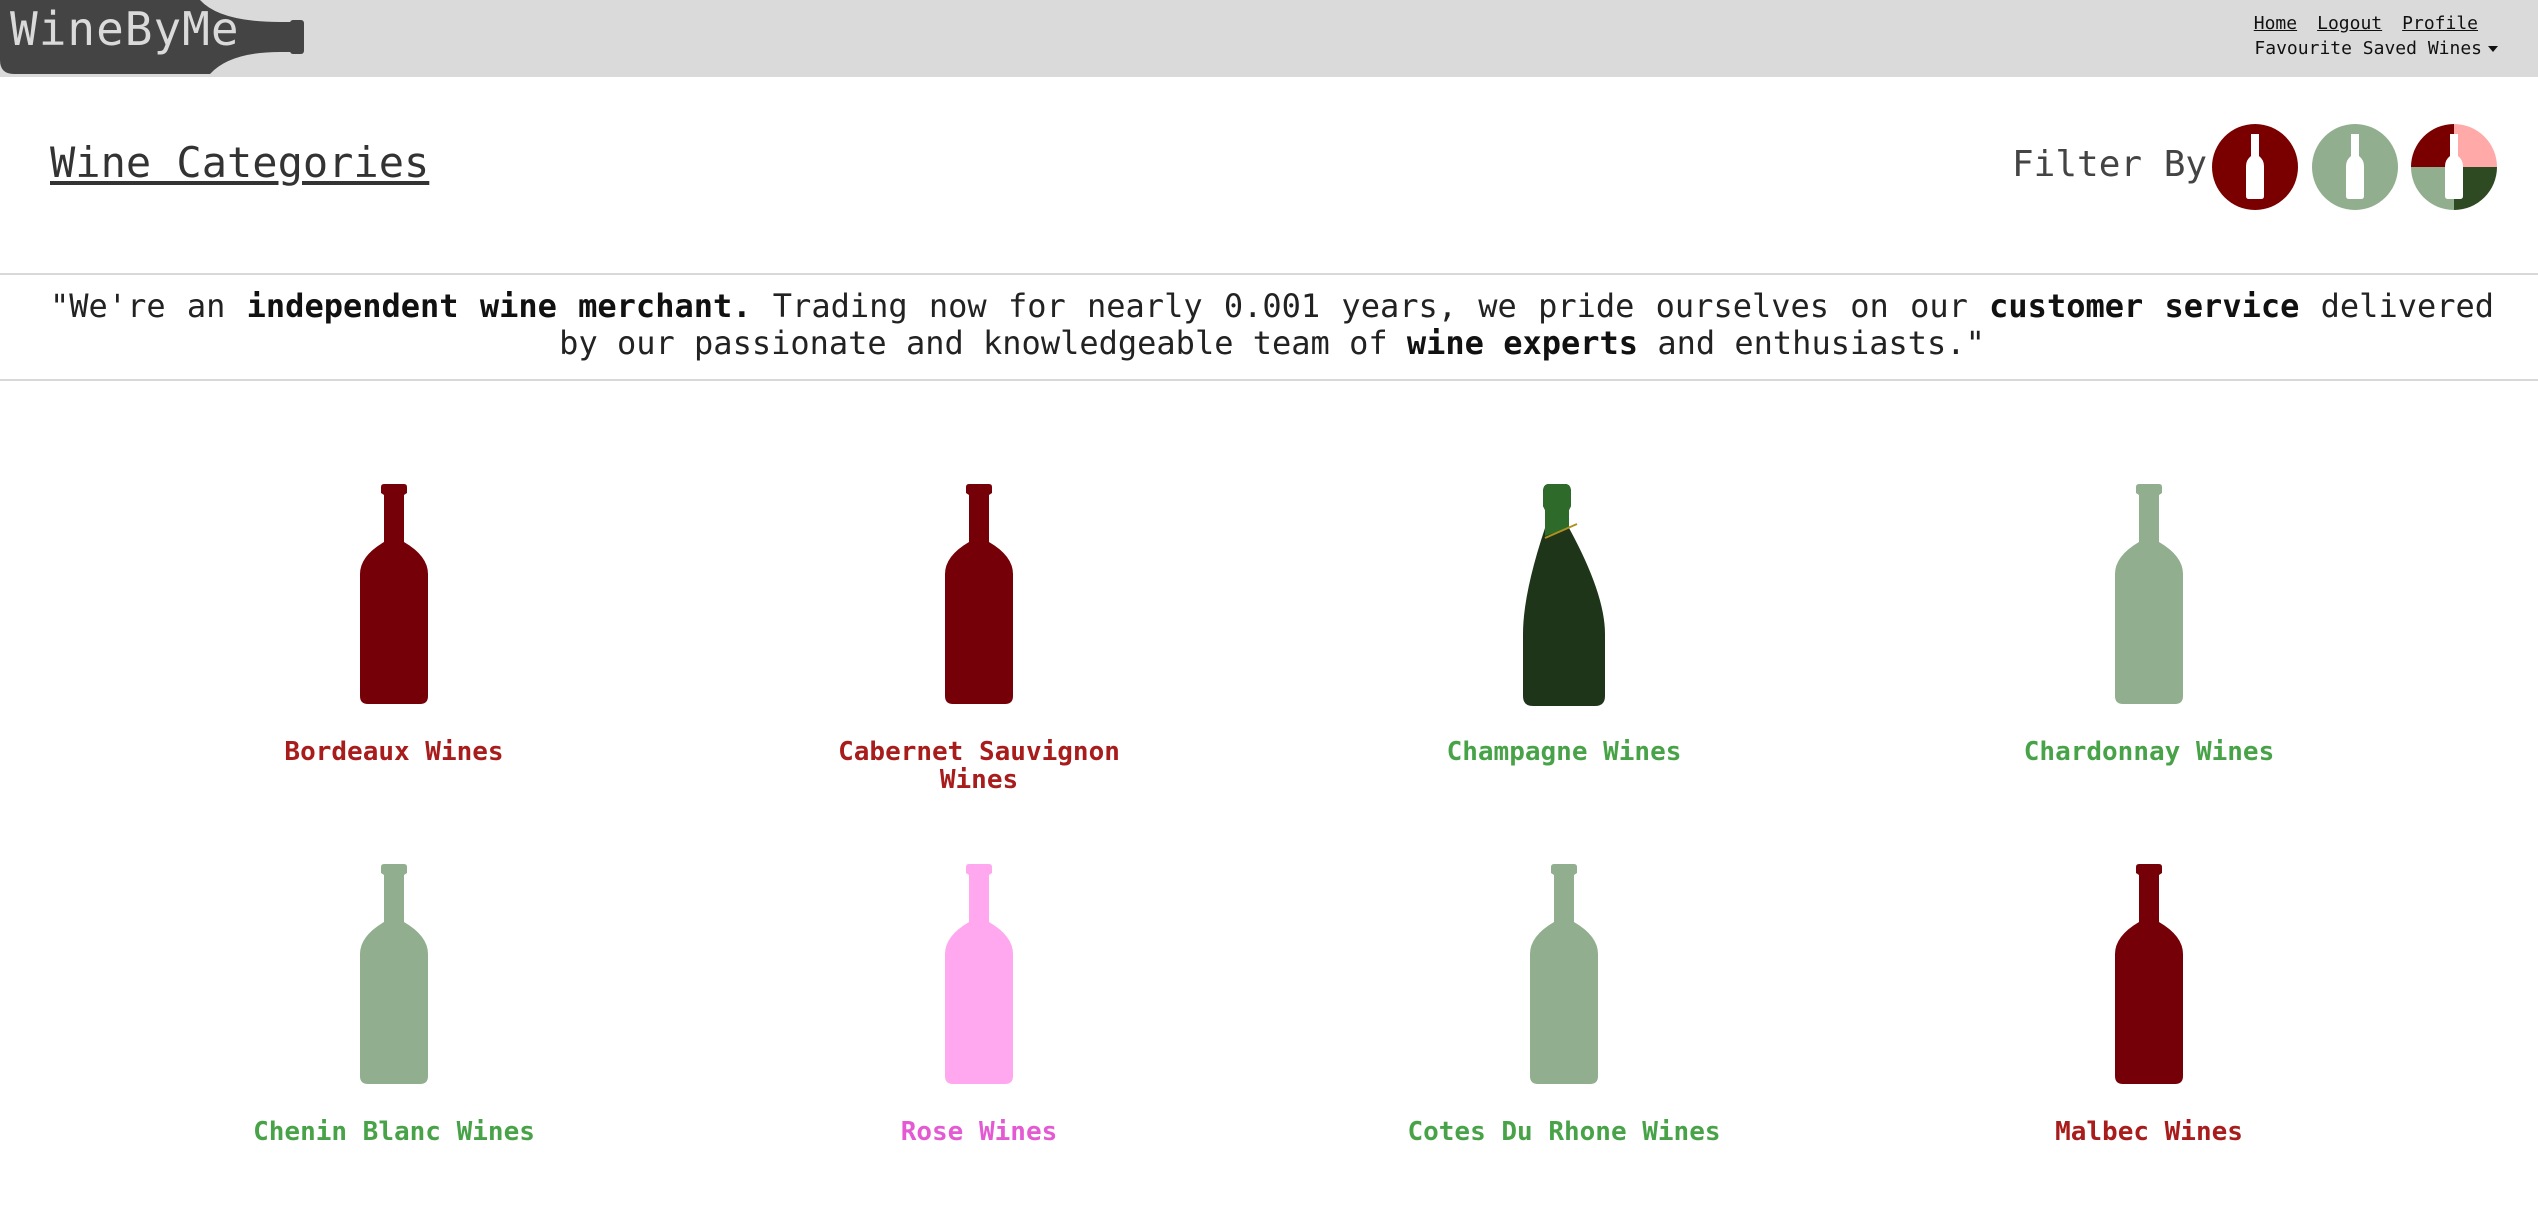 The image size is (2538, 1206). I want to click on category-bordeaux-wines: Bordeaux Wines, so click(394, 625).